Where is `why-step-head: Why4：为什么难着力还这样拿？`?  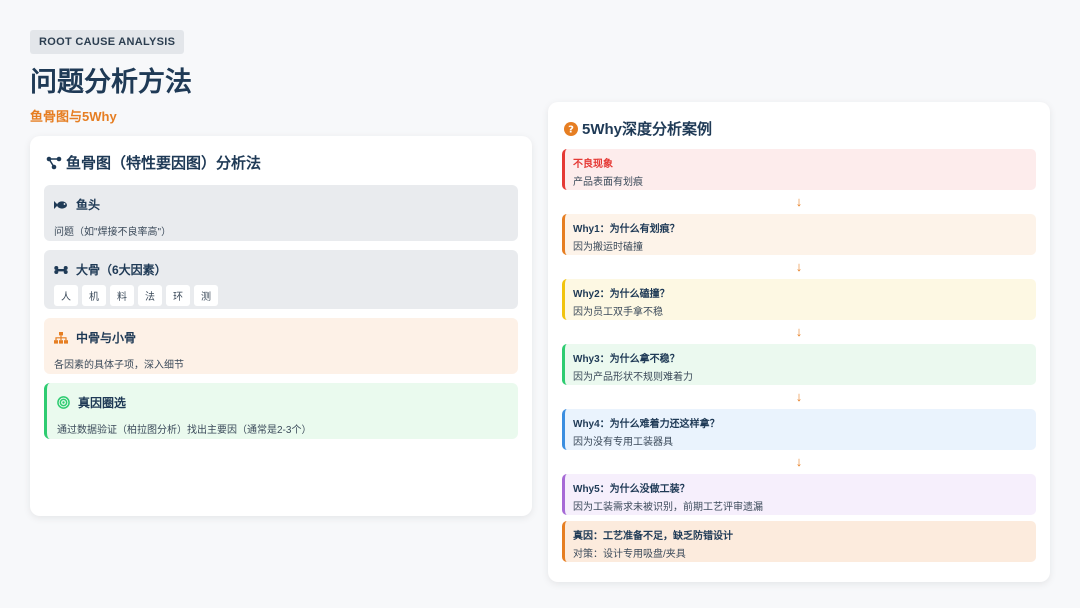 why-step-head: Why4：为什么难着力还这样拿？ is located at coordinates (646, 424).